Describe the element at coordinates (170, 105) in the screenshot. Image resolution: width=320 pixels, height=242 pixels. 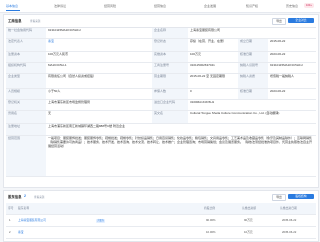
I see `info-label: 进出口企业代码` at that location.